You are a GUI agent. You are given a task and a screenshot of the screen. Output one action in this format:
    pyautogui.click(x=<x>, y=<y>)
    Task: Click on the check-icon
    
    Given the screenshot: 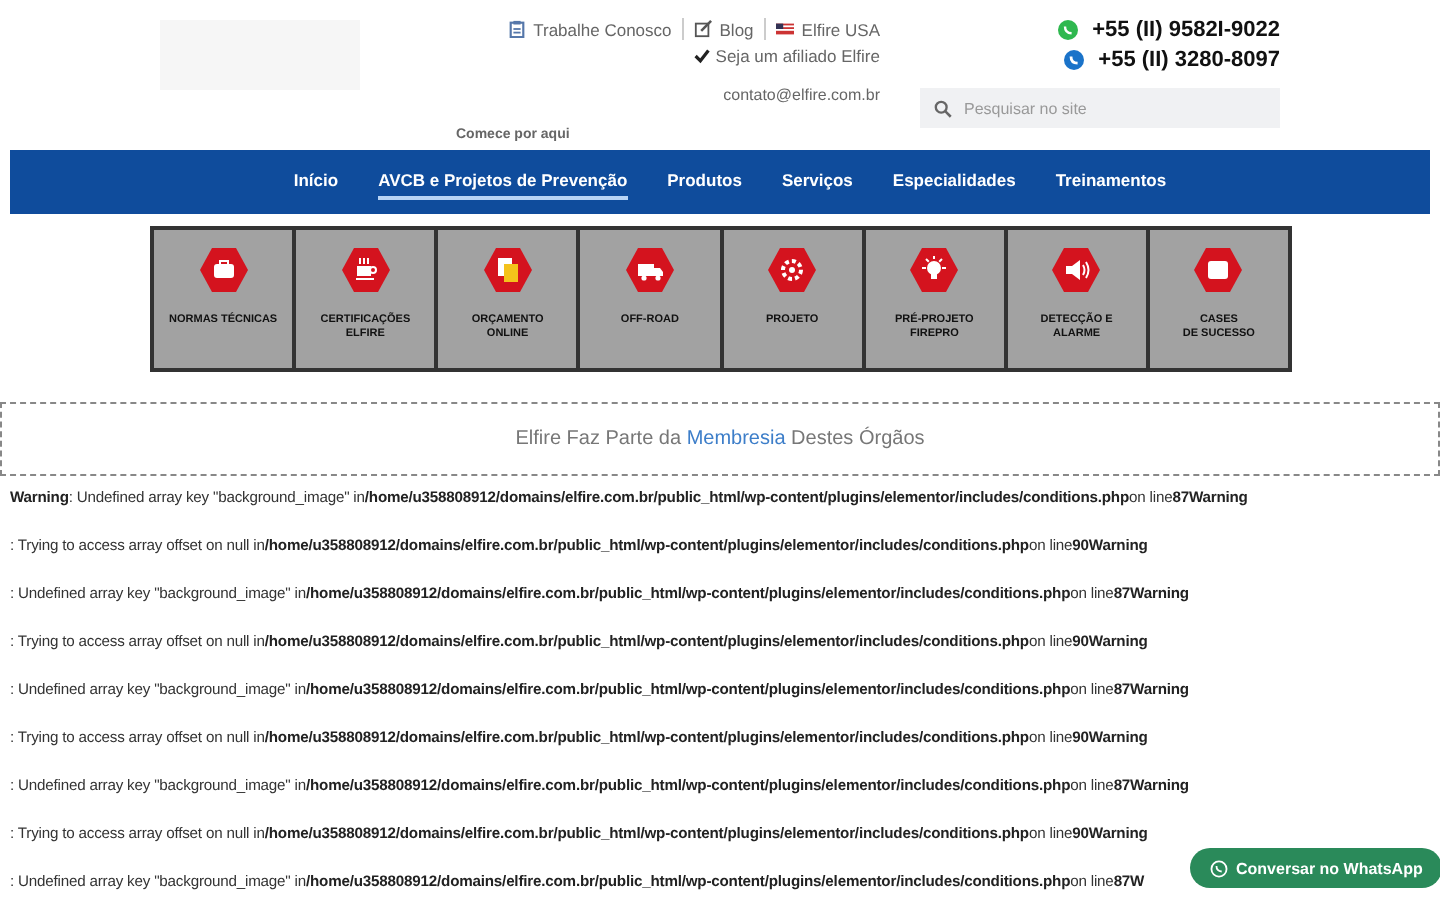 What is the action you would take?
    pyautogui.click(x=701, y=56)
    